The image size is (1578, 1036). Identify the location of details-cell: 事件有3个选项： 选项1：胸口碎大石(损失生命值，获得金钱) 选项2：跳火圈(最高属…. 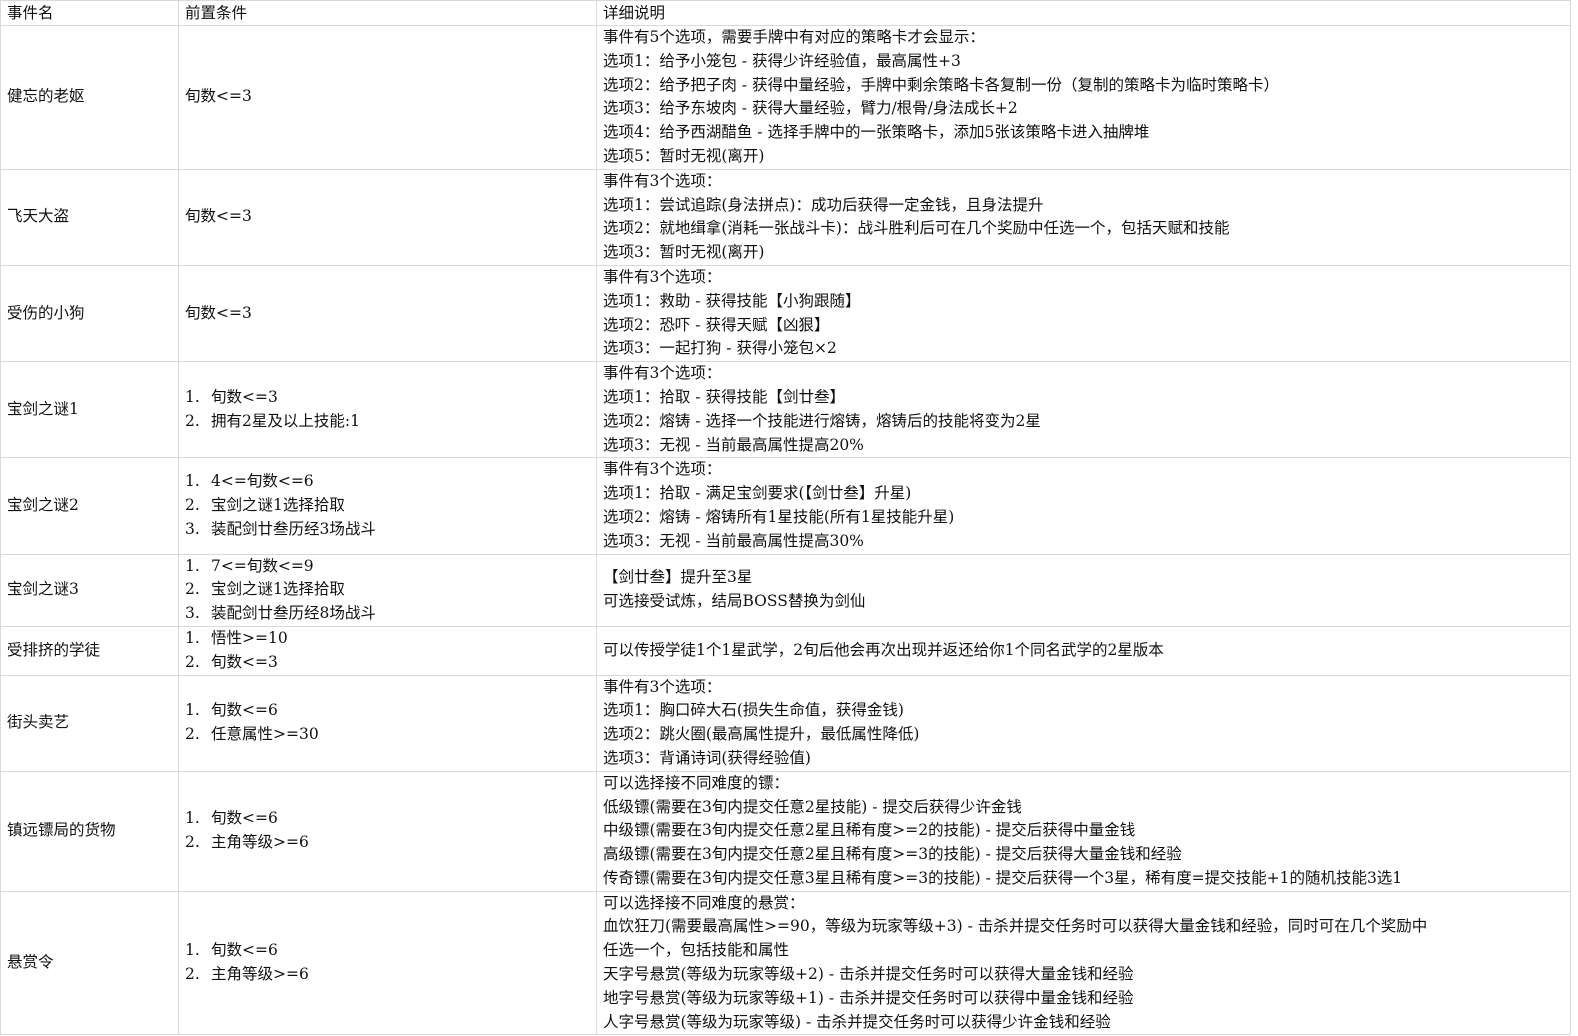
(1083, 723).